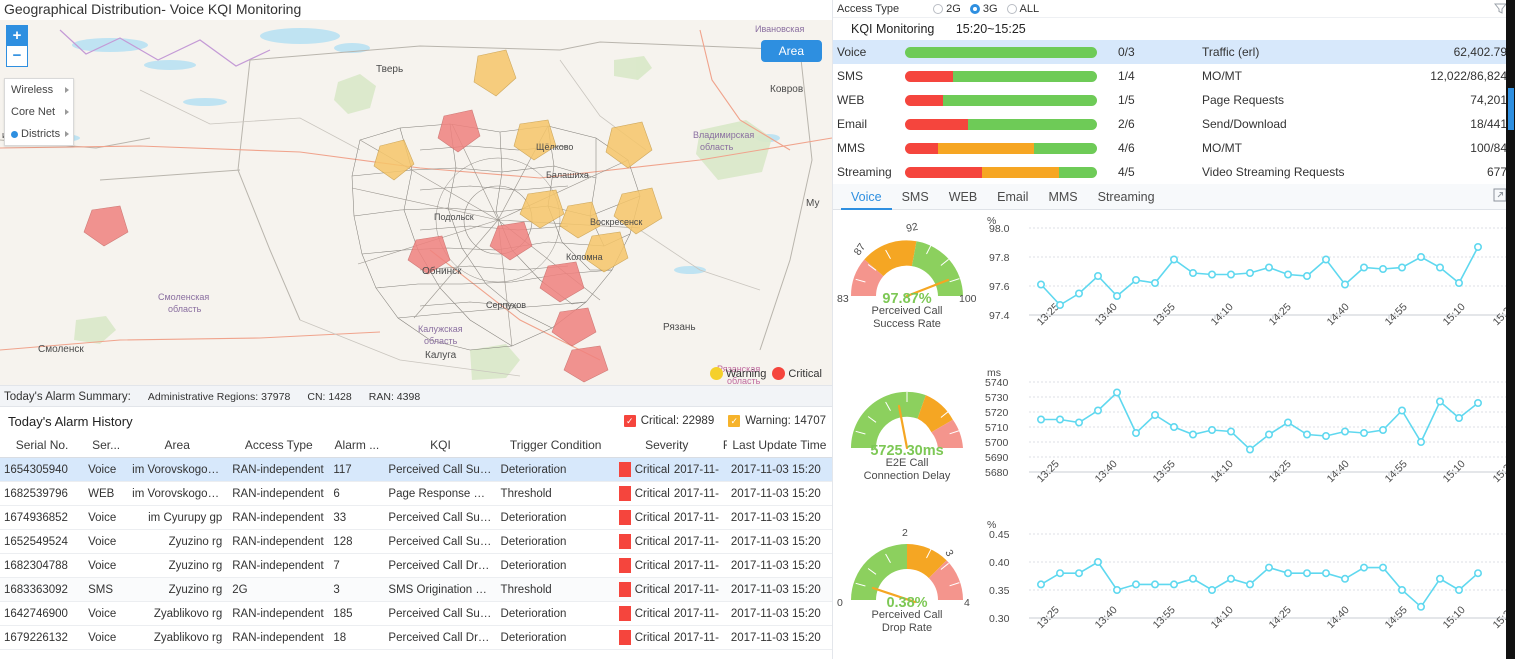 Image resolution: width=1515 pixels, height=659 pixels. Describe the element at coordinates (999, 287) in the screenshot. I see `y-tick: 97.6` at that location.